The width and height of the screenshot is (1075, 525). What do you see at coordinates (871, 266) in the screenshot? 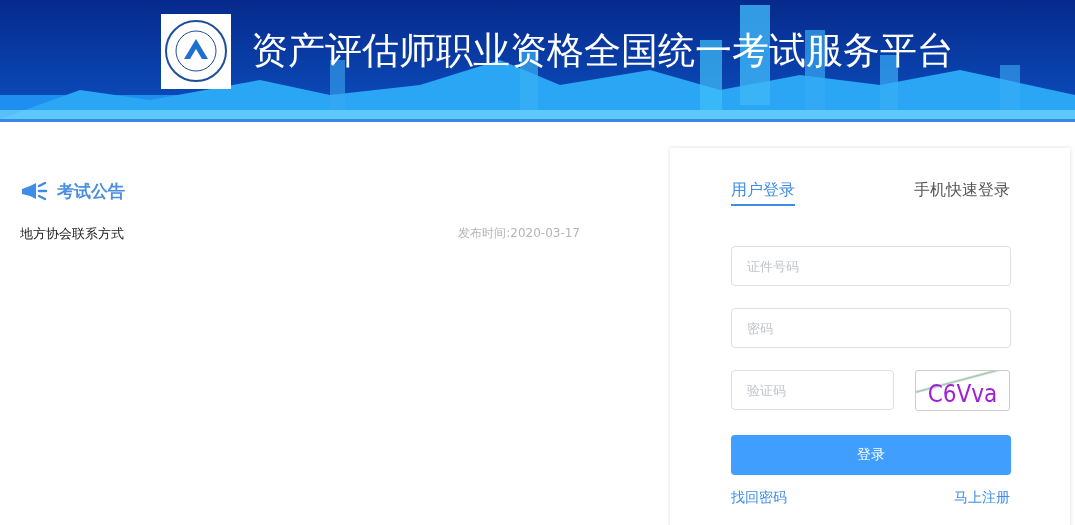
I see `id-number-field: 证件号码` at bounding box center [871, 266].